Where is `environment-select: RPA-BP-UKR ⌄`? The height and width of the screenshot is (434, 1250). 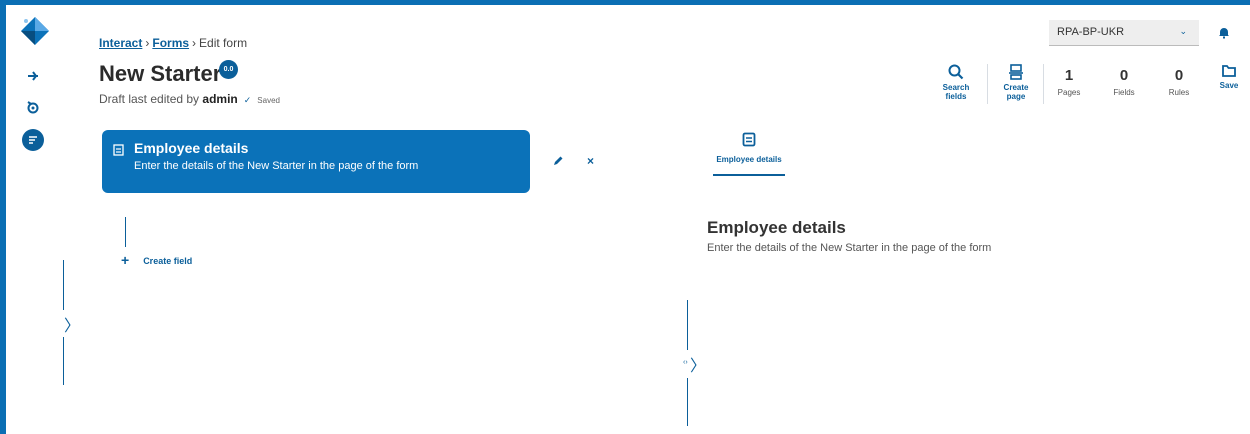 environment-select: RPA-BP-UKR ⌄ is located at coordinates (1124, 33).